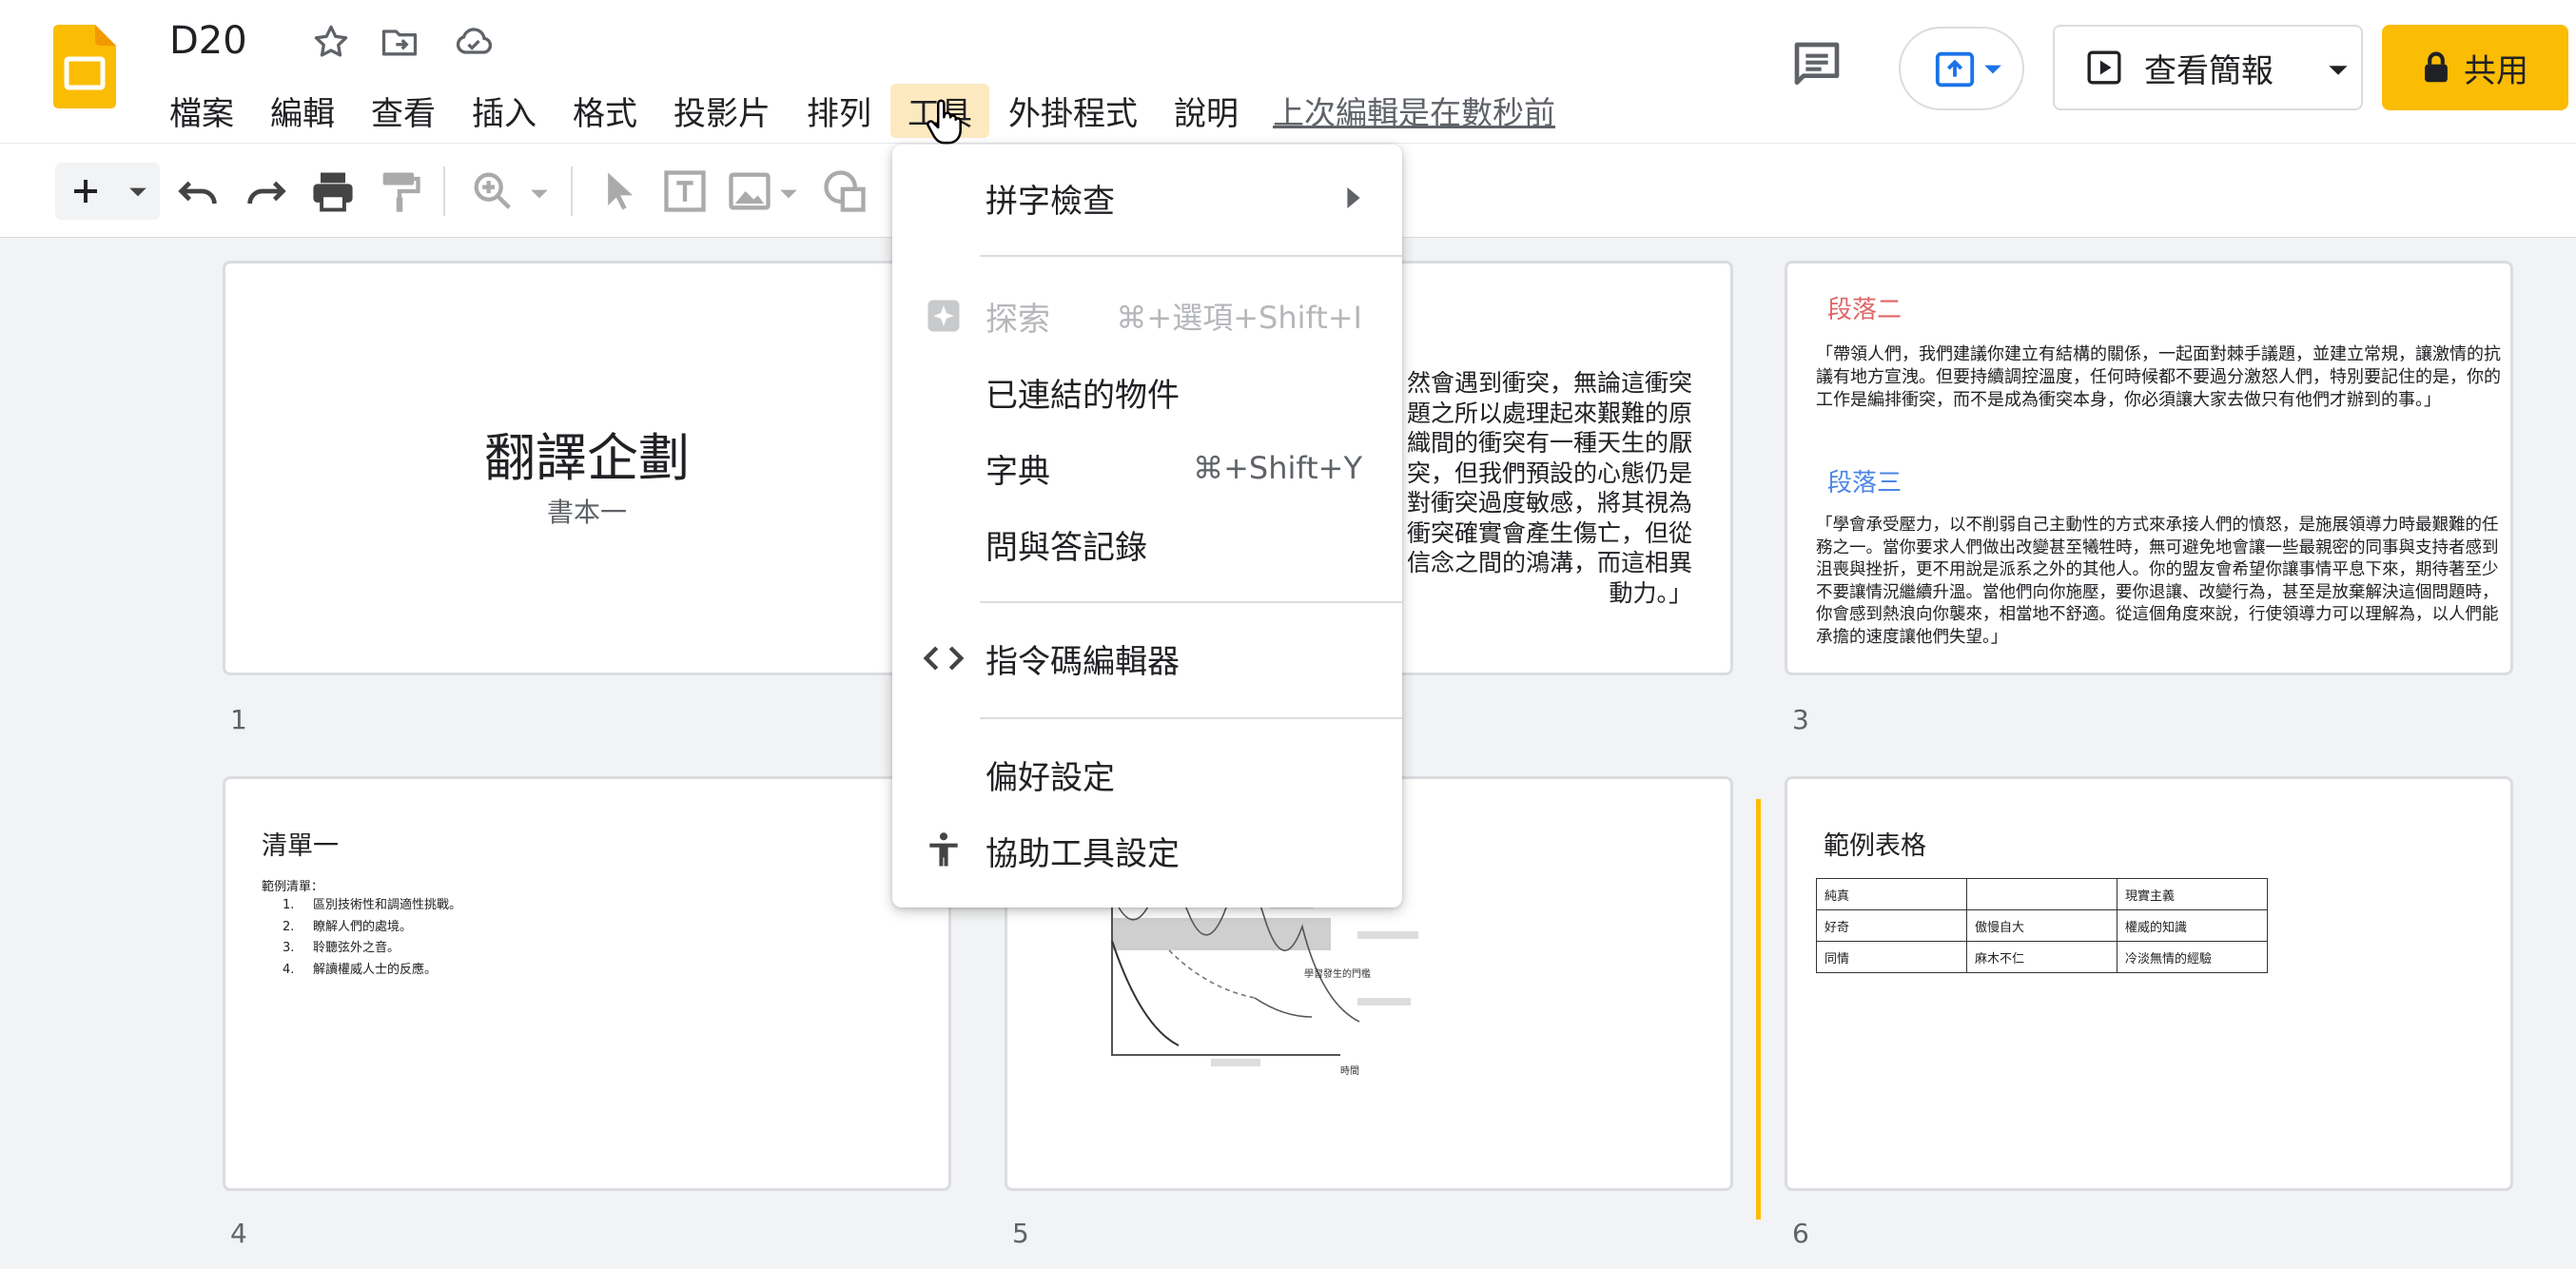 The height and width of the screenshot is (1269, 2576). I want to click on slide-number: 5, so click(1021, 1233).